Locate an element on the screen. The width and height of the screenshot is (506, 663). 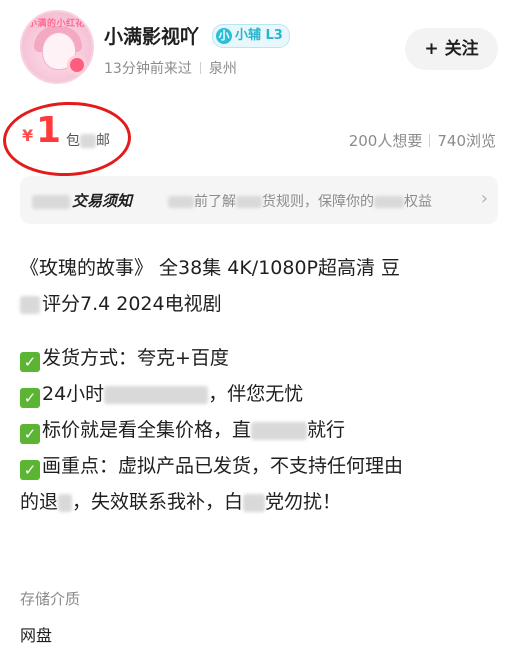
notice-title-label: 交易须知 is located at coordinates (102, 201).